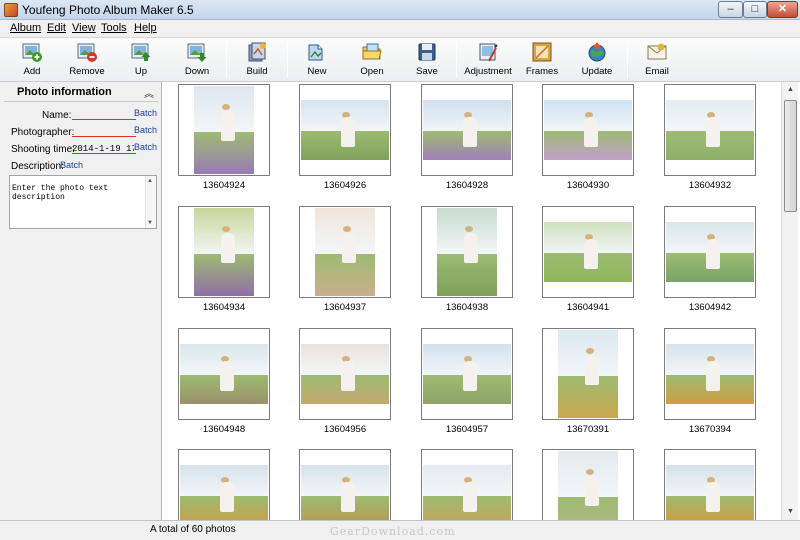  I want to click on scrollbar-thumb, so click(790, 156).